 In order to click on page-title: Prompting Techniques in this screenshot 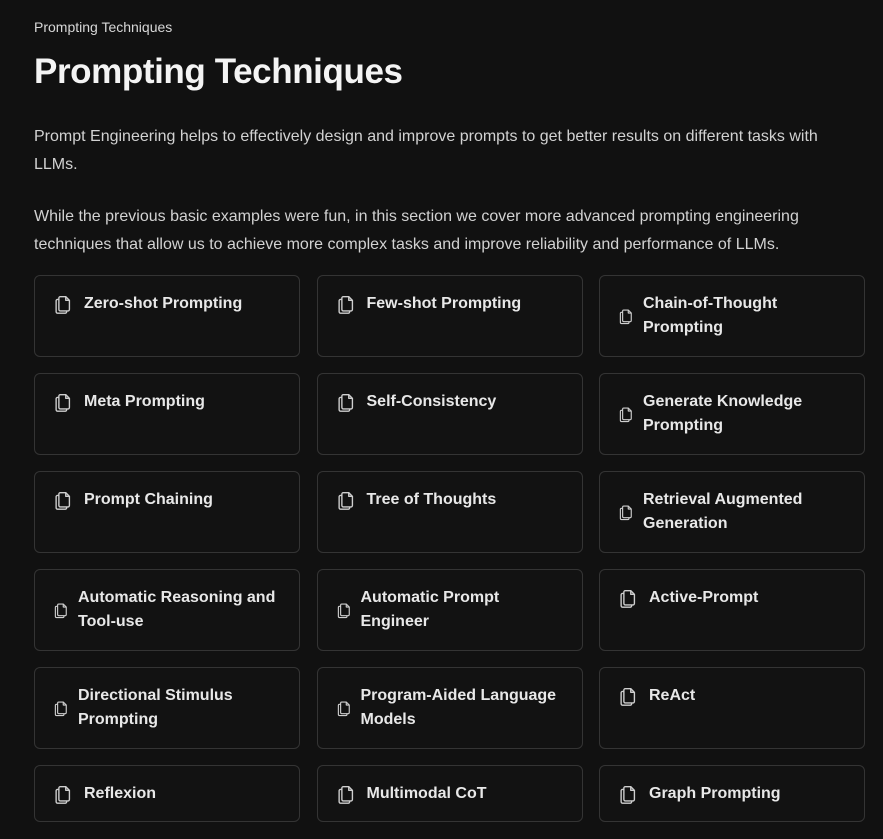, I will do `click(218, 71)`.